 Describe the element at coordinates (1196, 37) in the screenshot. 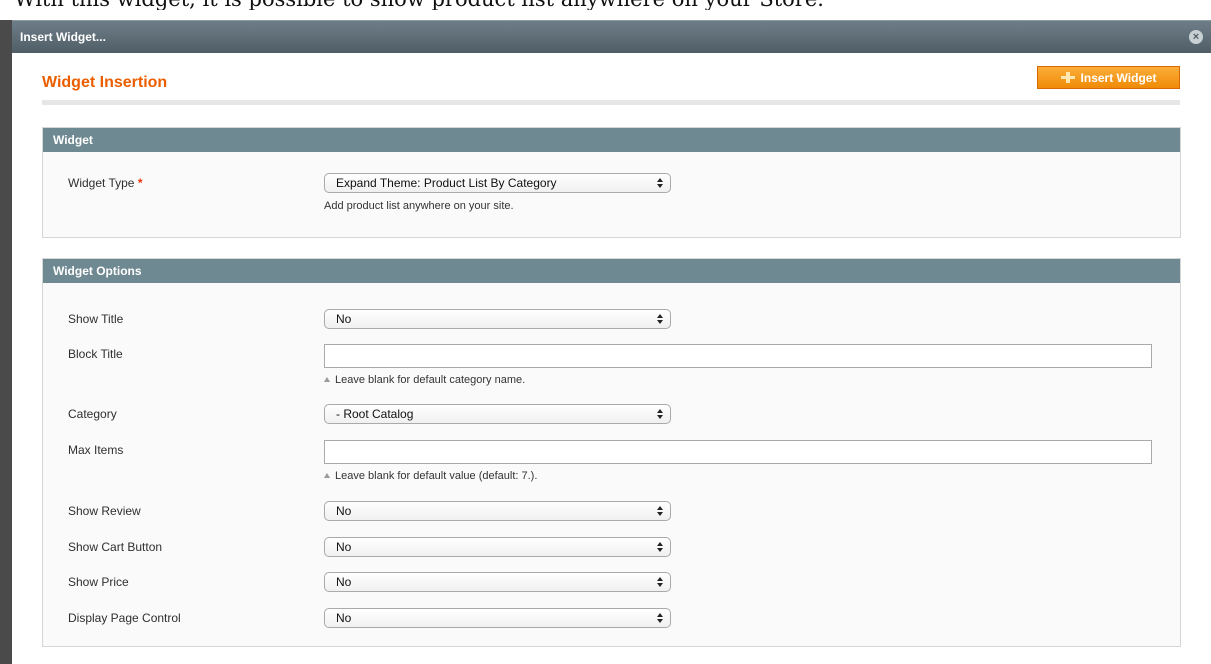

I see `close-icon: ×` at that location.